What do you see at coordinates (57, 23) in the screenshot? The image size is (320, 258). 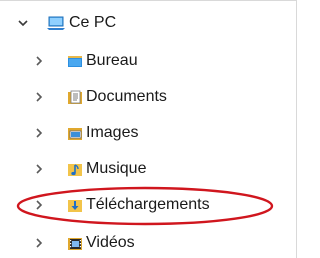 I see `computer-icon` at bounding box center [57, 23].